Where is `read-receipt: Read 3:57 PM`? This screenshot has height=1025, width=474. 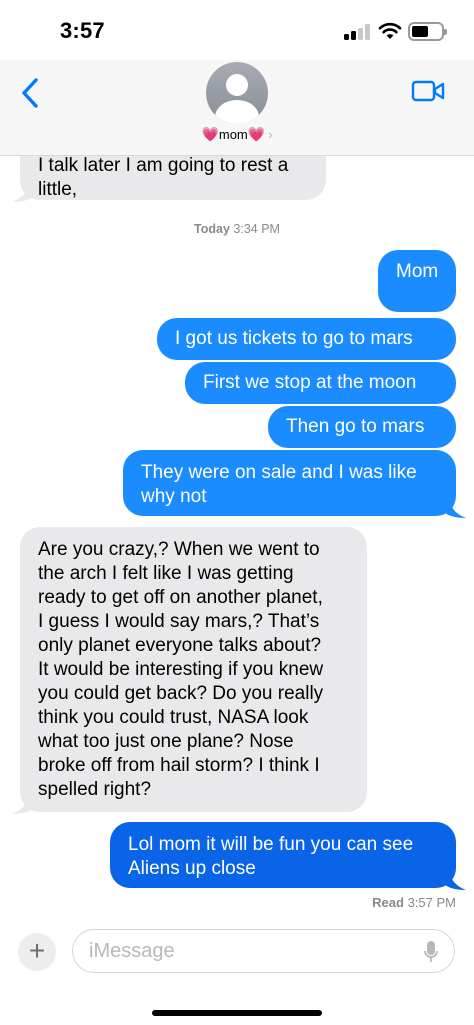 read-receipt: Read 3:57 PM is located at coordinates (414, 902).